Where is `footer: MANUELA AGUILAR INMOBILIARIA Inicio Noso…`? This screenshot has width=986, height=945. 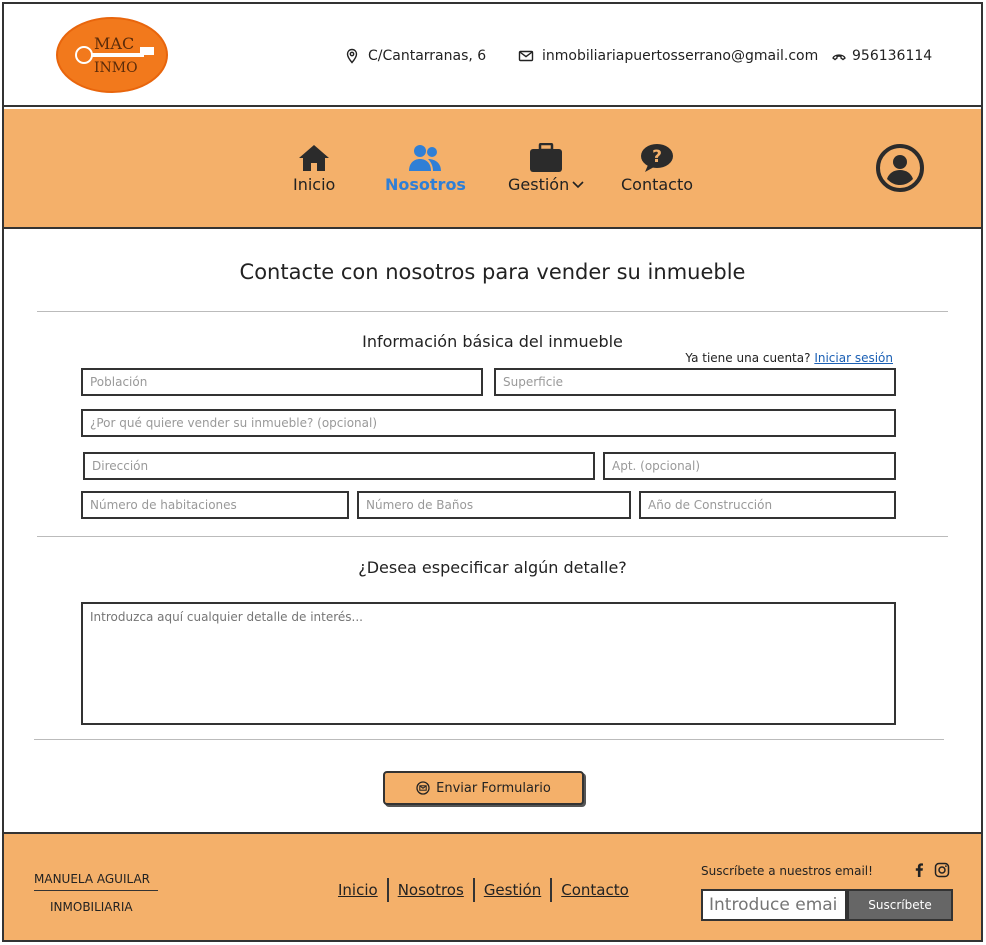 footer: MANUELA AGUILAR INMOBILIARIA Inicio Noso… is located at coordinates (492, 886).